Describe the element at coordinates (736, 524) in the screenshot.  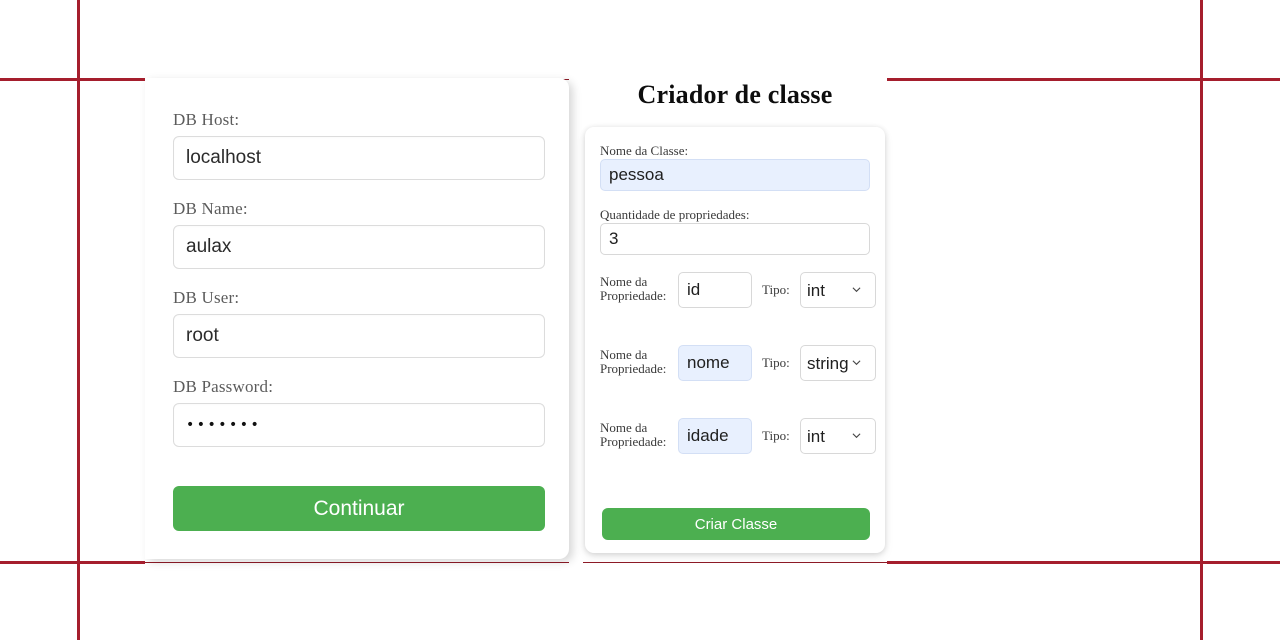
I see `create-class-button: Criar Classe` at that location.